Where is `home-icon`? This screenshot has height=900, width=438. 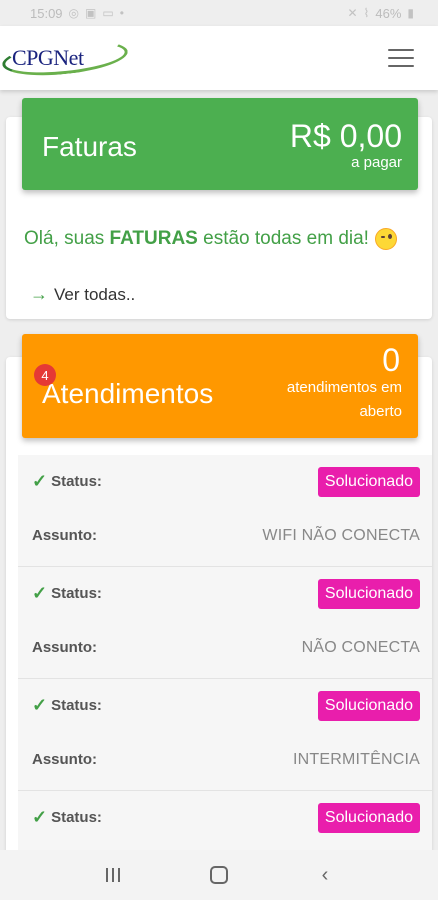
home-icon is located at coordinates (219, 875).